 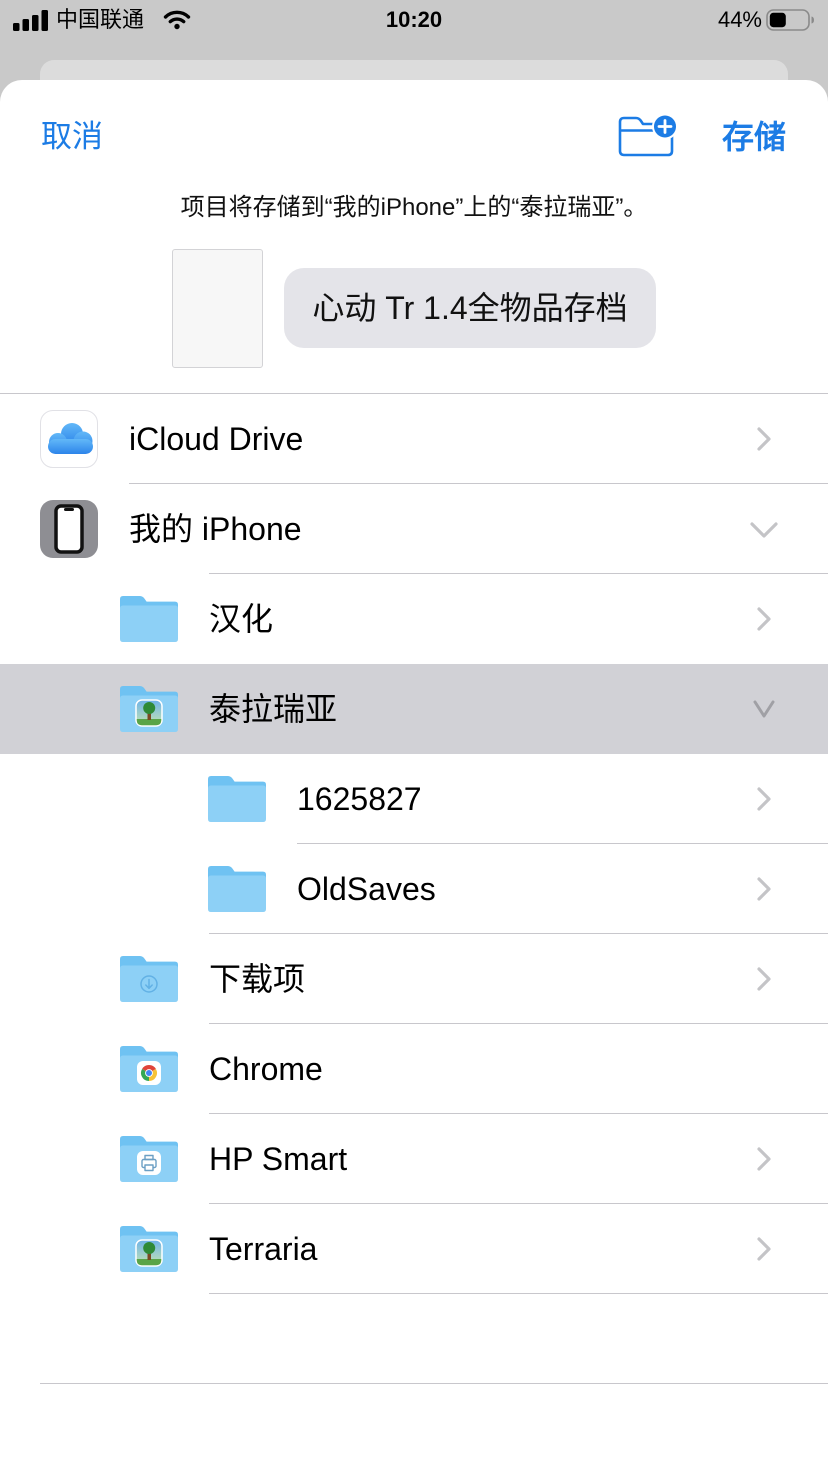 I want to click on chrome-folder-icon, so click(x=149, y=1069).